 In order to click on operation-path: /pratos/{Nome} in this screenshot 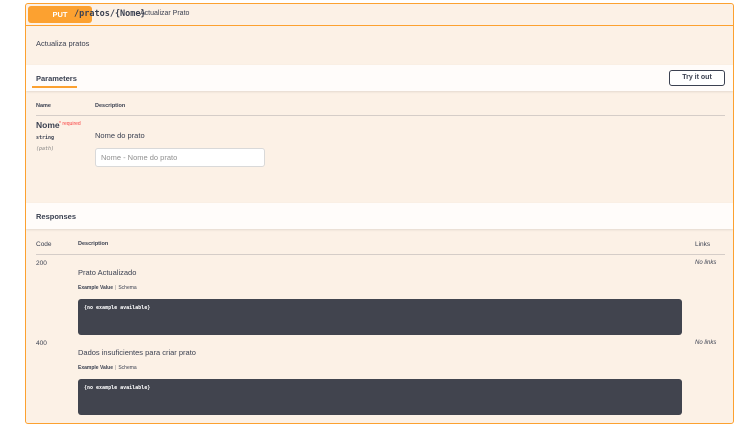, I will do `click(110, 14)`.